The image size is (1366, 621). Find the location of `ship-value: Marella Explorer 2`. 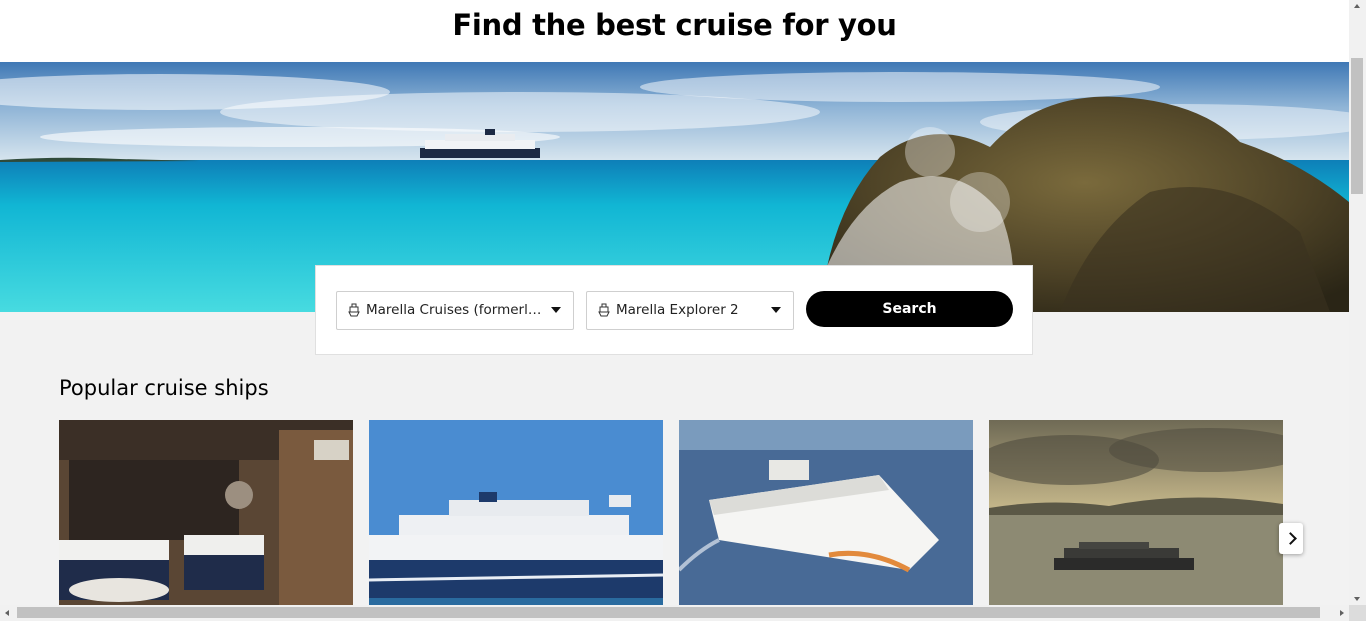

ship-value: Marella Explorer 2 is located at coordinates (677, 310).